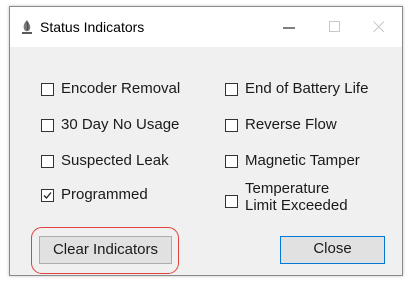 Image resolution: width=414 pixels, height=282 pixels. I want to click on checkbox-box-checked, so click(47, 195).